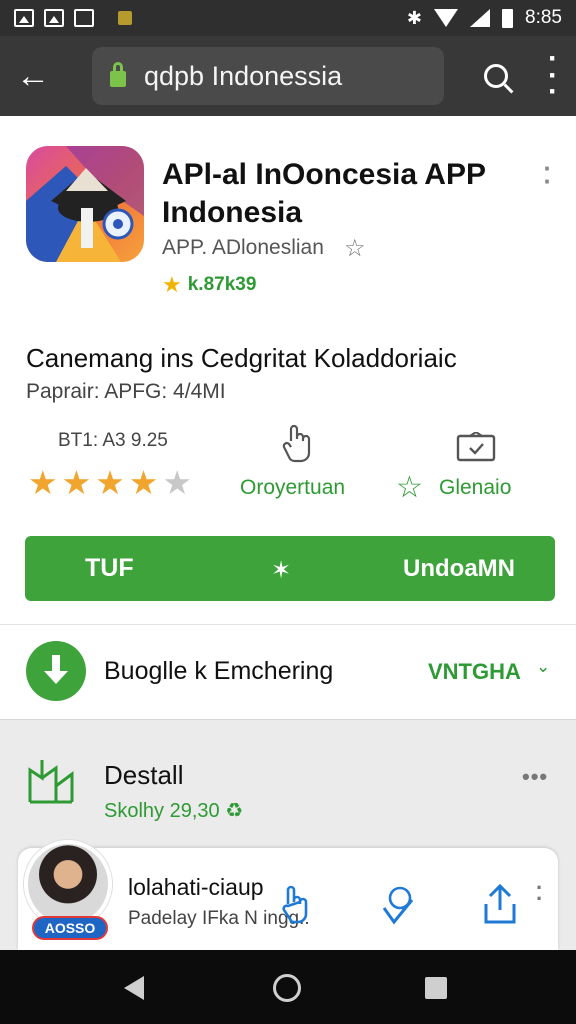  I want to click on app-title: APl-al InOoncesia APP Indonesia, so click(324, 193).